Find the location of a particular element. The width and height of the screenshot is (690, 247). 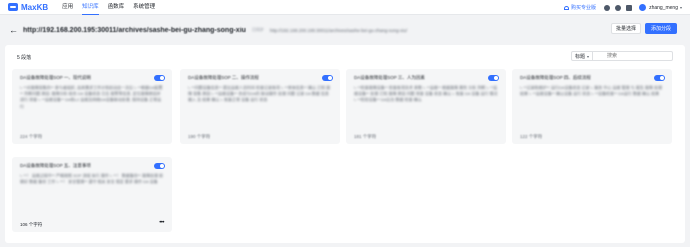

card-char-count: 181 个字符 is located at coordinates (365, 136).